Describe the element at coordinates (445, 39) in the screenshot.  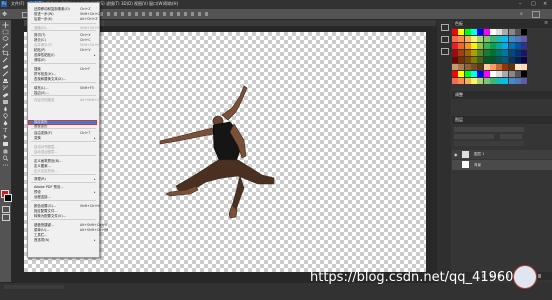
I see `properties-icon` at that location.